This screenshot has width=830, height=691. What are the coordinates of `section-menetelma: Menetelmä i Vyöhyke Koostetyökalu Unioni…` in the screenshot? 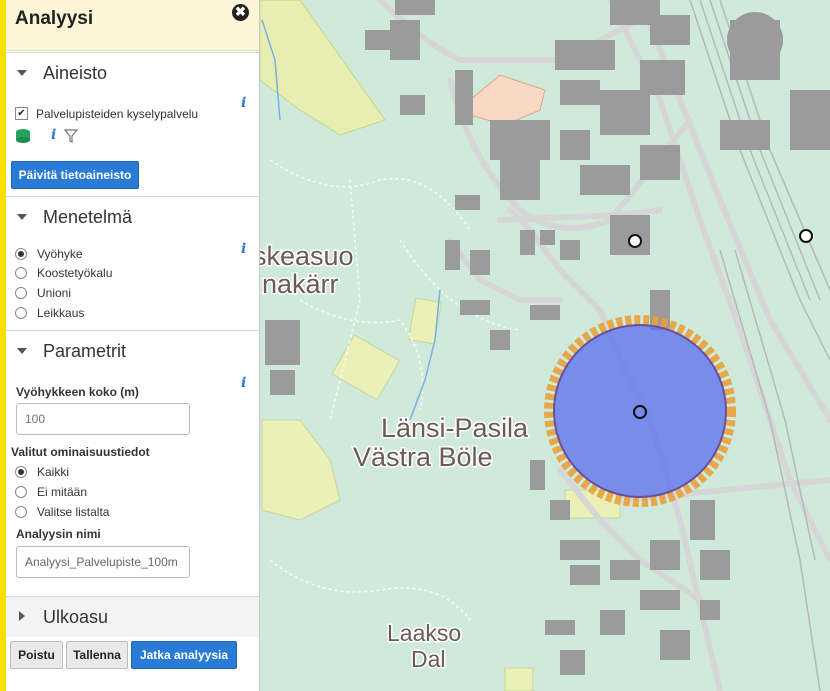 It's located at (132, 263).